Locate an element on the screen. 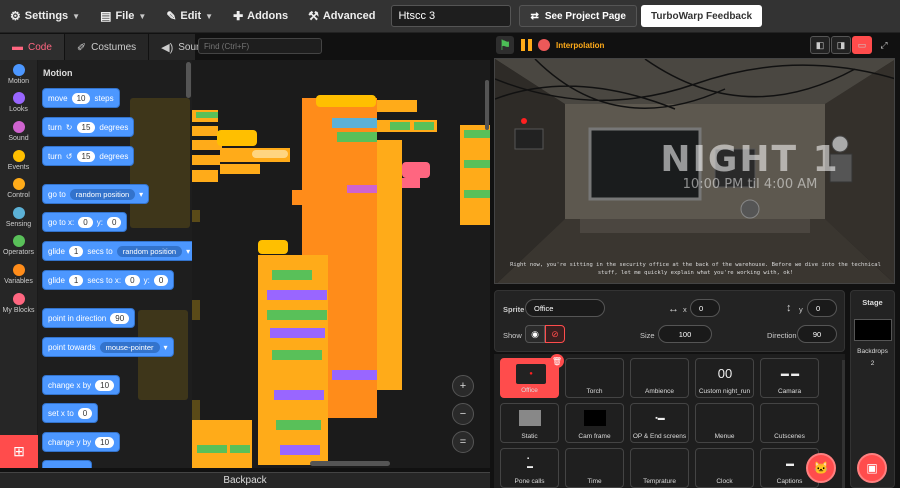 The width and height of the screenshot is (900, 488). go-to-xy-block: go to x: 0 y: 0 is located at coordinates (85, 222).